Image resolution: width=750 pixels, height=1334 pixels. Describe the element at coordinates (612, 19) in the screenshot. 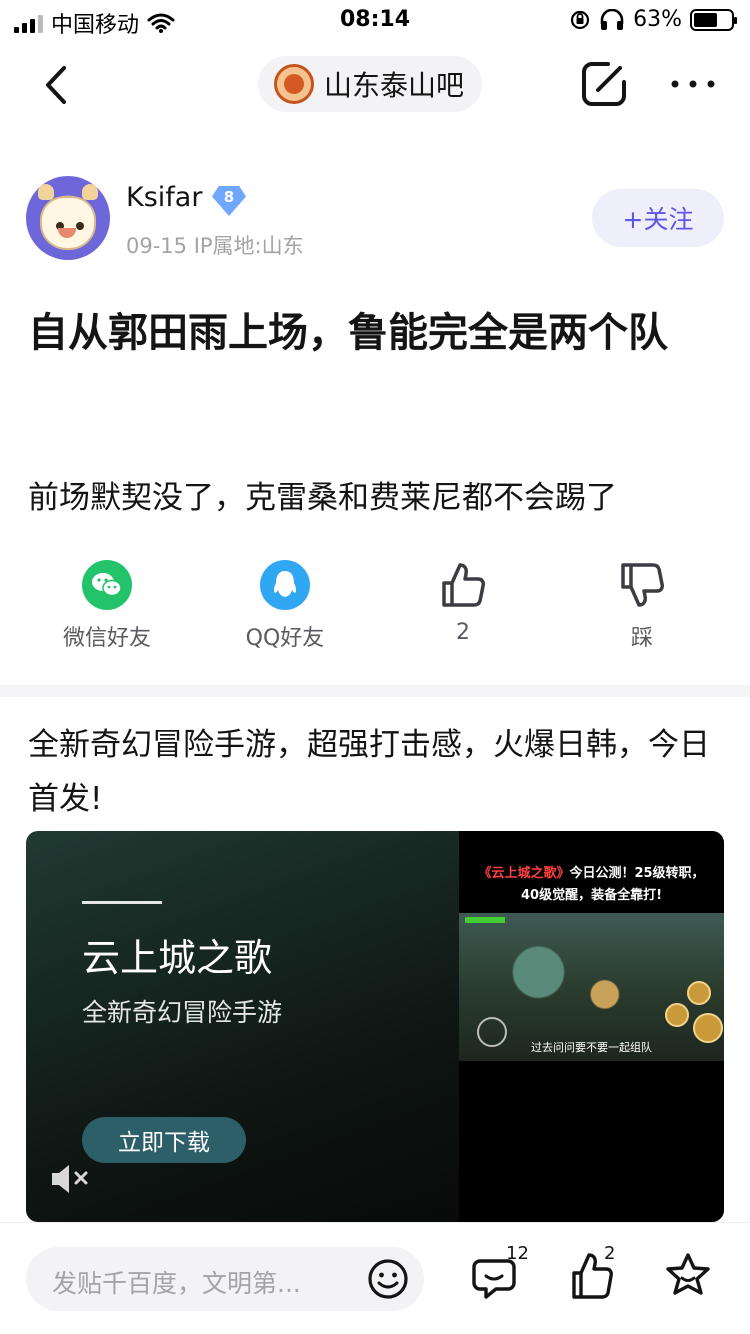

I see `headphones-icon` at that location.